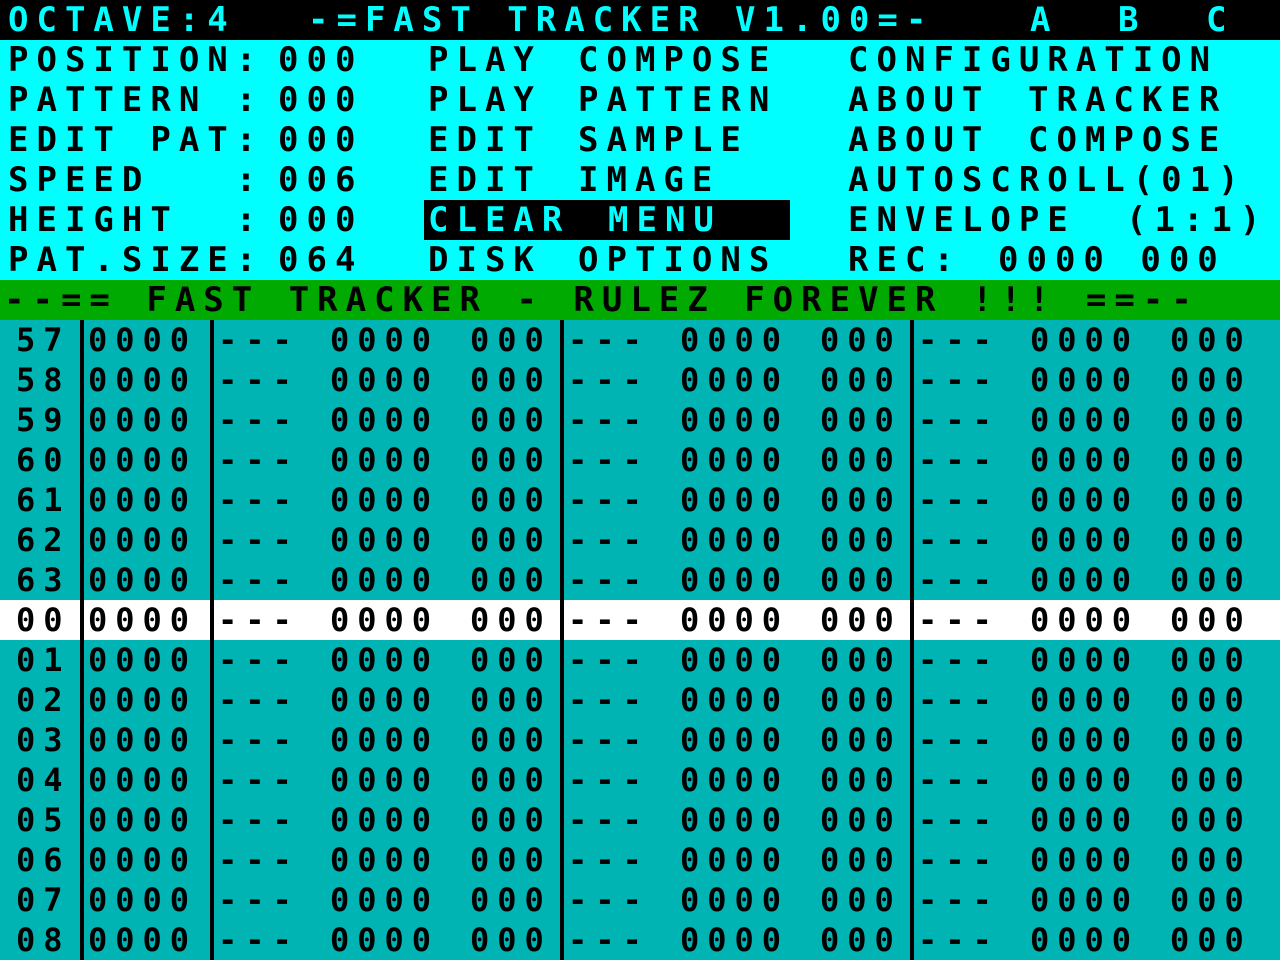  I want to click on channel-a-toggle: A, so click(1044, 20).